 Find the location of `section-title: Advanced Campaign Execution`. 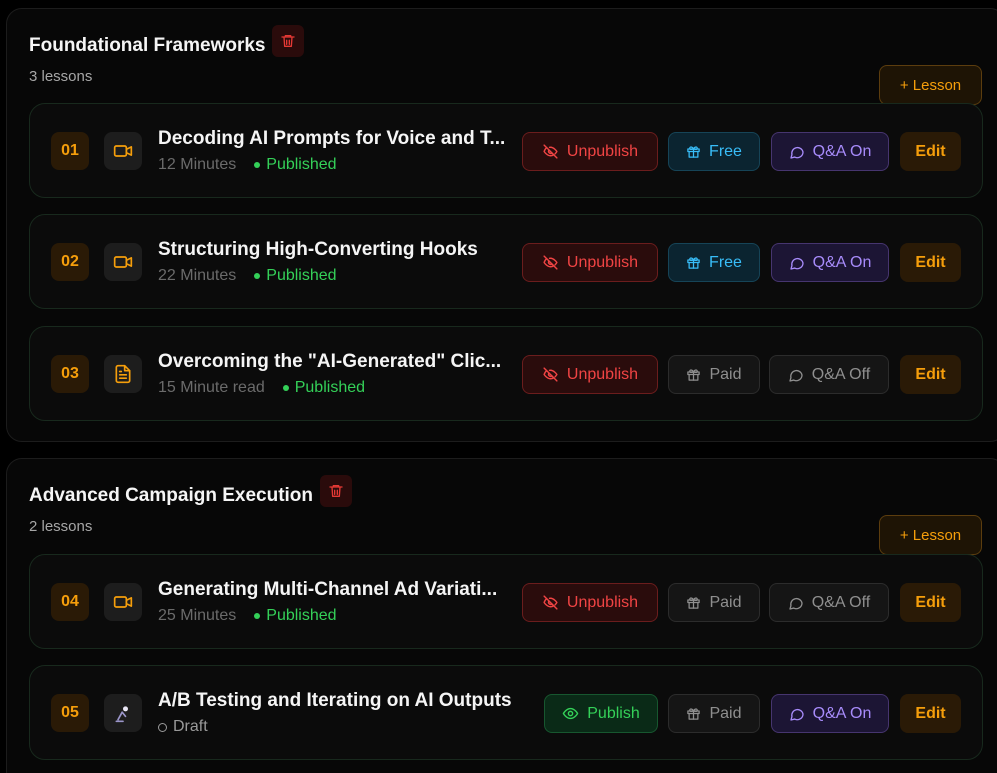

section-title: Advanced Campaign Execution is located at coordinates (171, 495).